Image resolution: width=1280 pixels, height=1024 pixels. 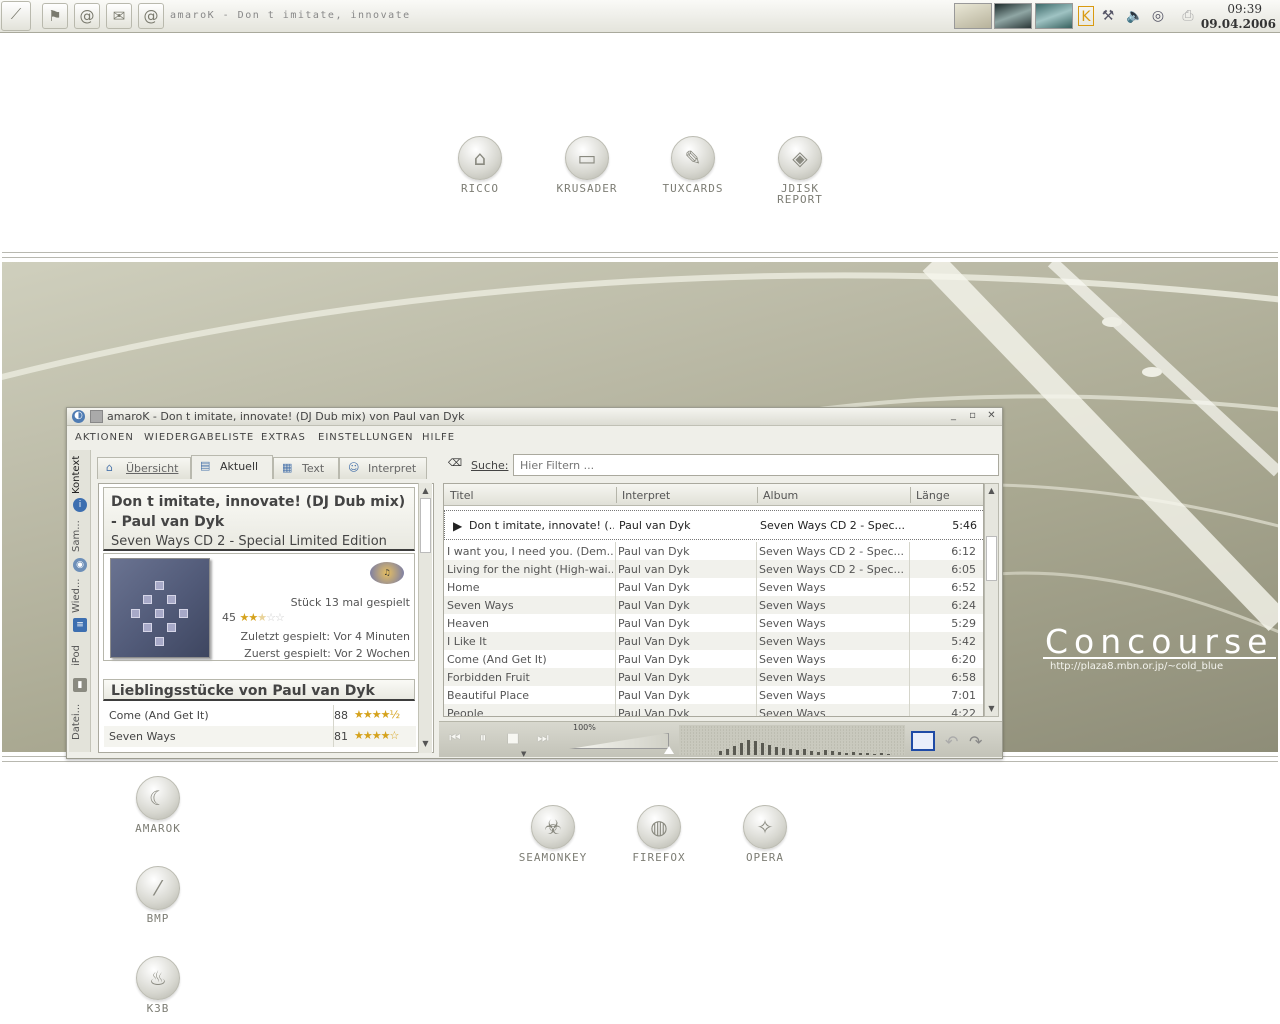 What do you see at coordinates (455, 740) in the screenshot?
I see `previous-icon: ⏮` at bounding box center [455, 740].